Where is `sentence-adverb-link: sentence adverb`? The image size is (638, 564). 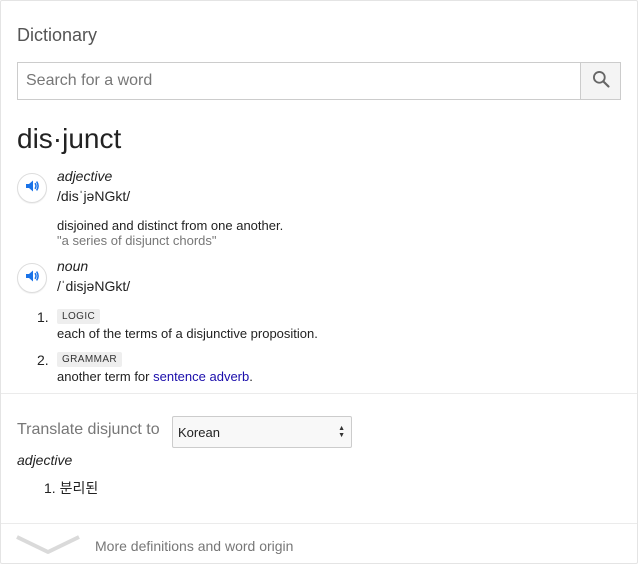
sentence-adverb-link: sentence adverb is located at coordinates (201, 376).